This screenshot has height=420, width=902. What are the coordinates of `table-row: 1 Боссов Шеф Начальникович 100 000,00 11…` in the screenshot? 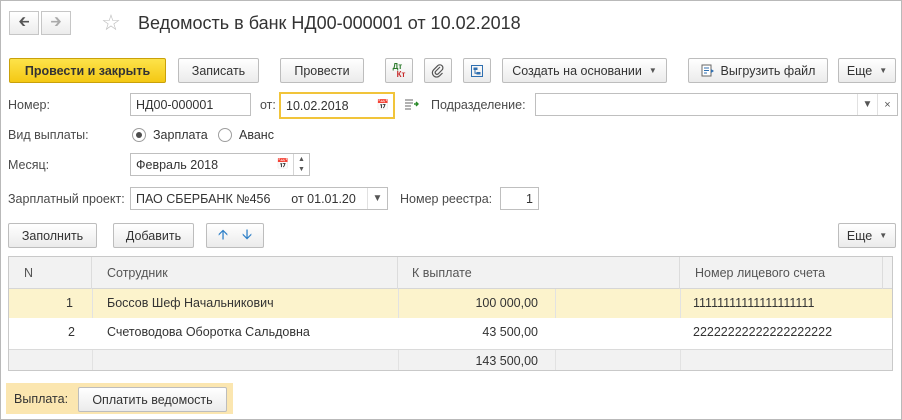 It's located at (450, 303).